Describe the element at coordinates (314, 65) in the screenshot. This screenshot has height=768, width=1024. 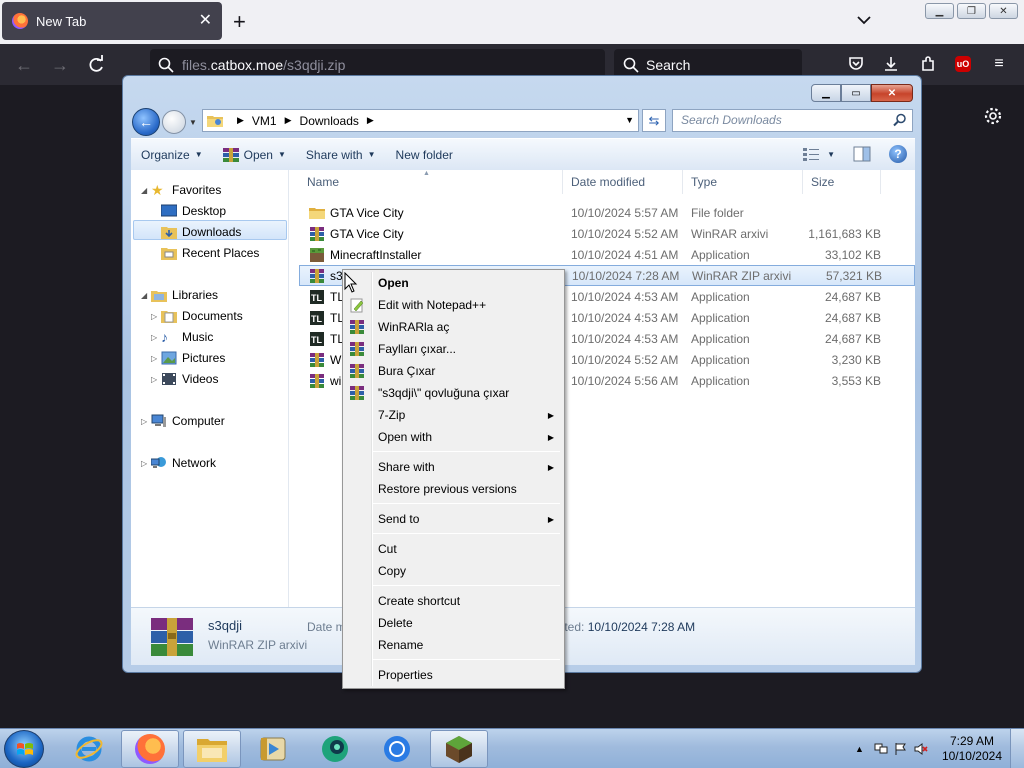
I see `url-path: /s3qdji.zip` at that location.